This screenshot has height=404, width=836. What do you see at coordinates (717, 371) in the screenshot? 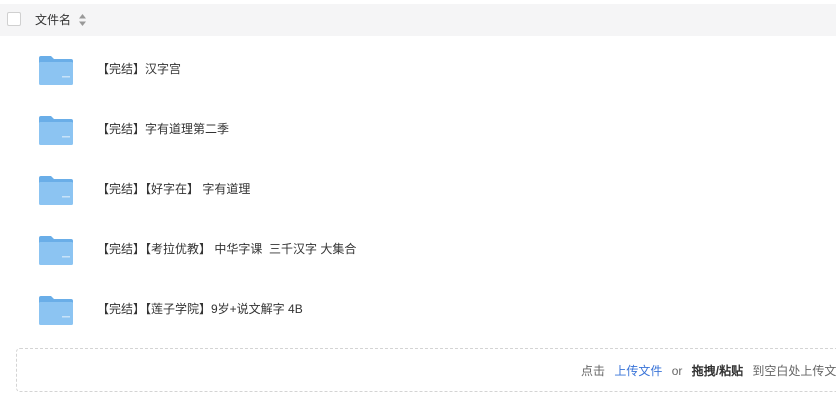
I see `upload-hint-drag: 拖拽/粘贴` at bounding box center [717, 371].